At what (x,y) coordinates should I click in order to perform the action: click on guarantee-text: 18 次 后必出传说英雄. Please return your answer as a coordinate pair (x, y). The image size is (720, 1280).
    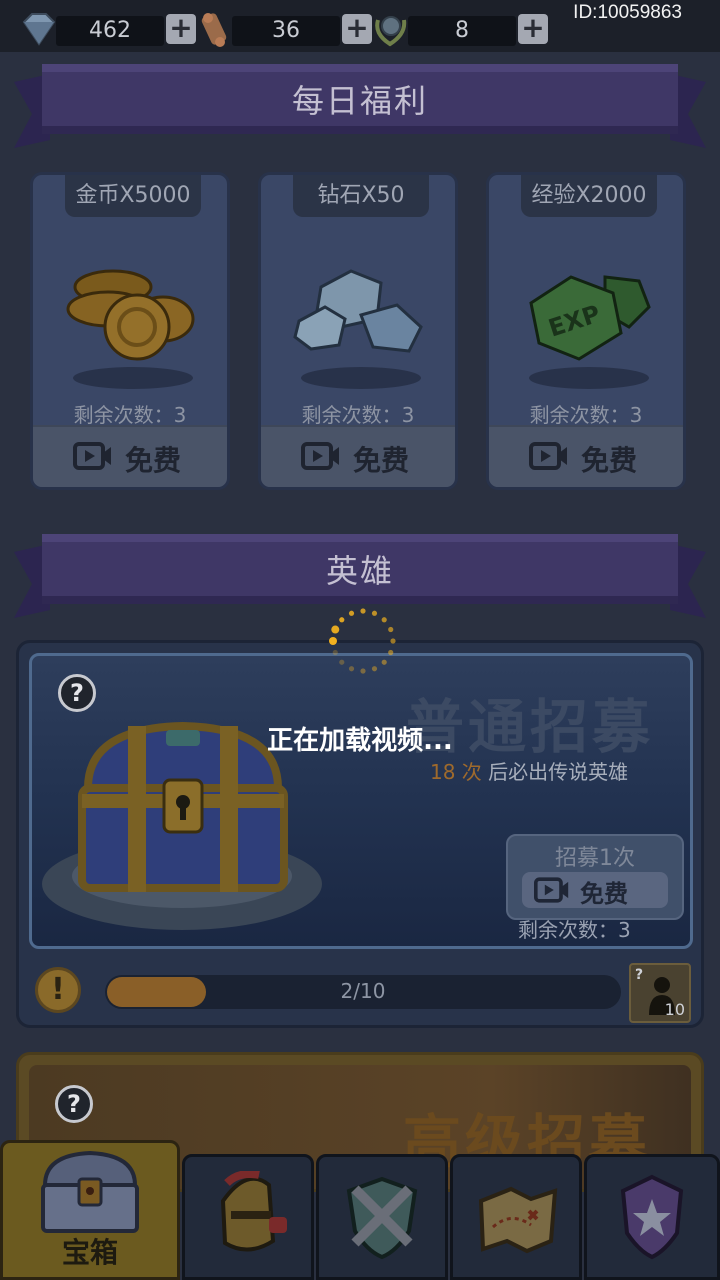
    Looking at the image, I should click on (529, 770).